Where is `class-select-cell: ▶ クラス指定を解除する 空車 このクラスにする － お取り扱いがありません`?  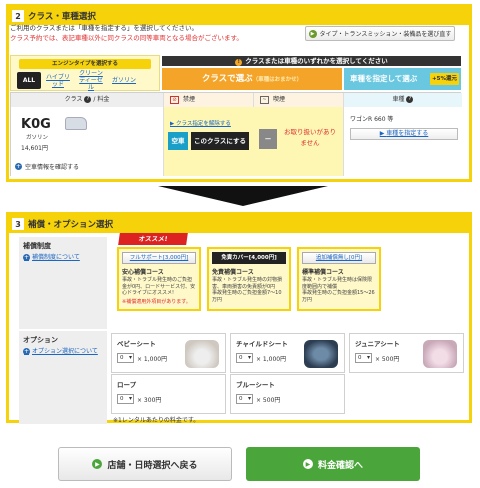 class-select-cell: ▶ クラス指定を解除する 空車 このクラスにする － お取り扱いがありません is located at coordinates (253, 141).